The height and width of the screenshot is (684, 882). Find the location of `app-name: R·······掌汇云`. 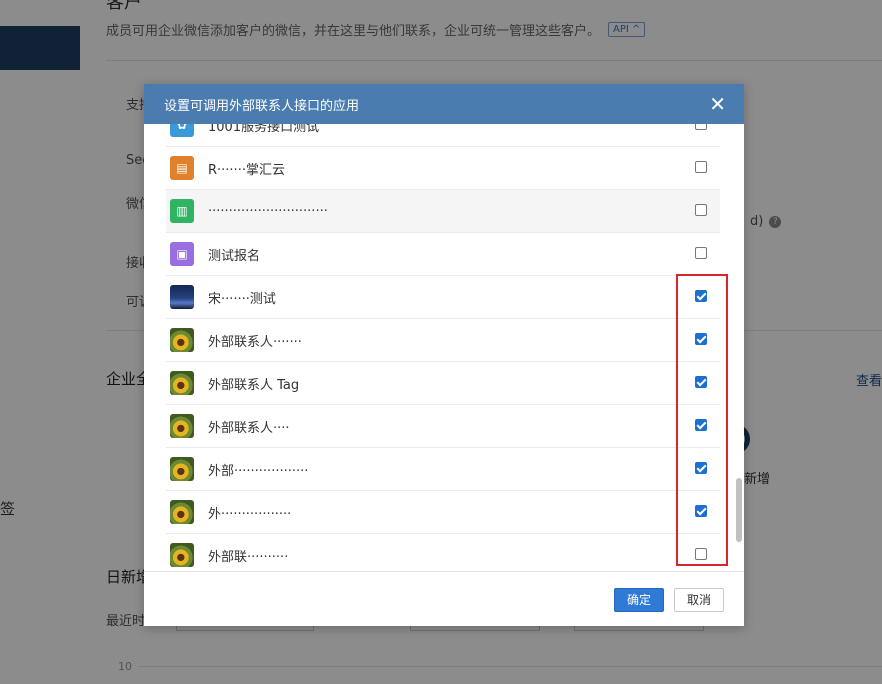

app-name: R·······掌汇云 is located at coordinates (246, 170).